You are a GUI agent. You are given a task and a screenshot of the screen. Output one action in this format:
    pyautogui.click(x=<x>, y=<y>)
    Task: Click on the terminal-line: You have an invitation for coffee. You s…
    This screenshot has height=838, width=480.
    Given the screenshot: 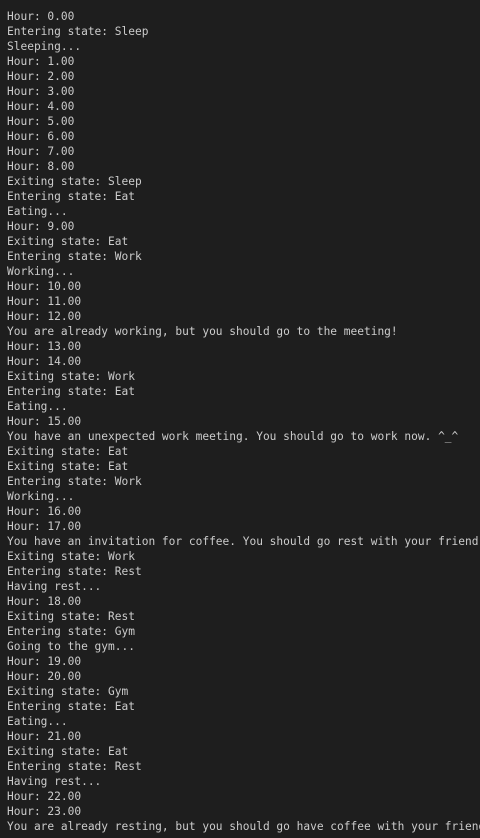 What is the action you would take?
    pyautogui.click(x=243, y=541)
    